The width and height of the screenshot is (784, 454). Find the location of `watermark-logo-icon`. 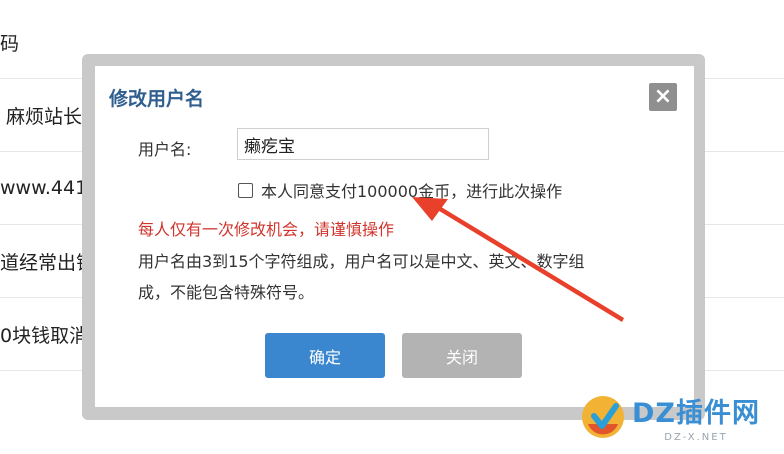

watermark-logo-icon is located at coordinates (603, 417).